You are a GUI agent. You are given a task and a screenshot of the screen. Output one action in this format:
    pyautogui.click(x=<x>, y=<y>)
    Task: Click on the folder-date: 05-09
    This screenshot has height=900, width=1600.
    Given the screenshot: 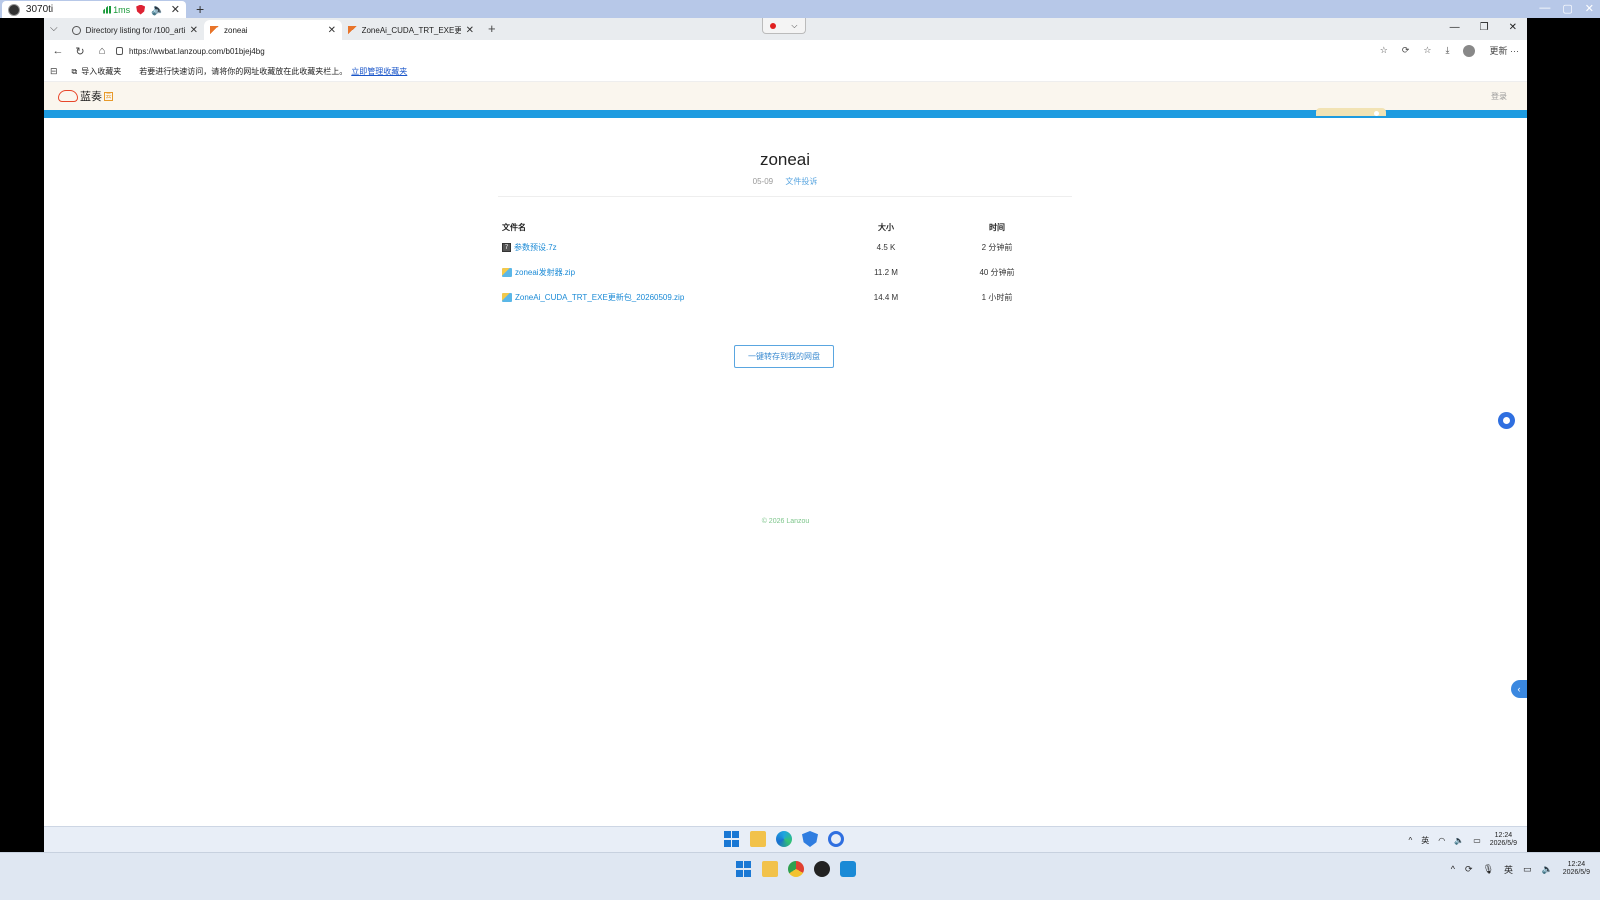 What is the action you would take?
    pyautogui.click(x=763, y=181)
    